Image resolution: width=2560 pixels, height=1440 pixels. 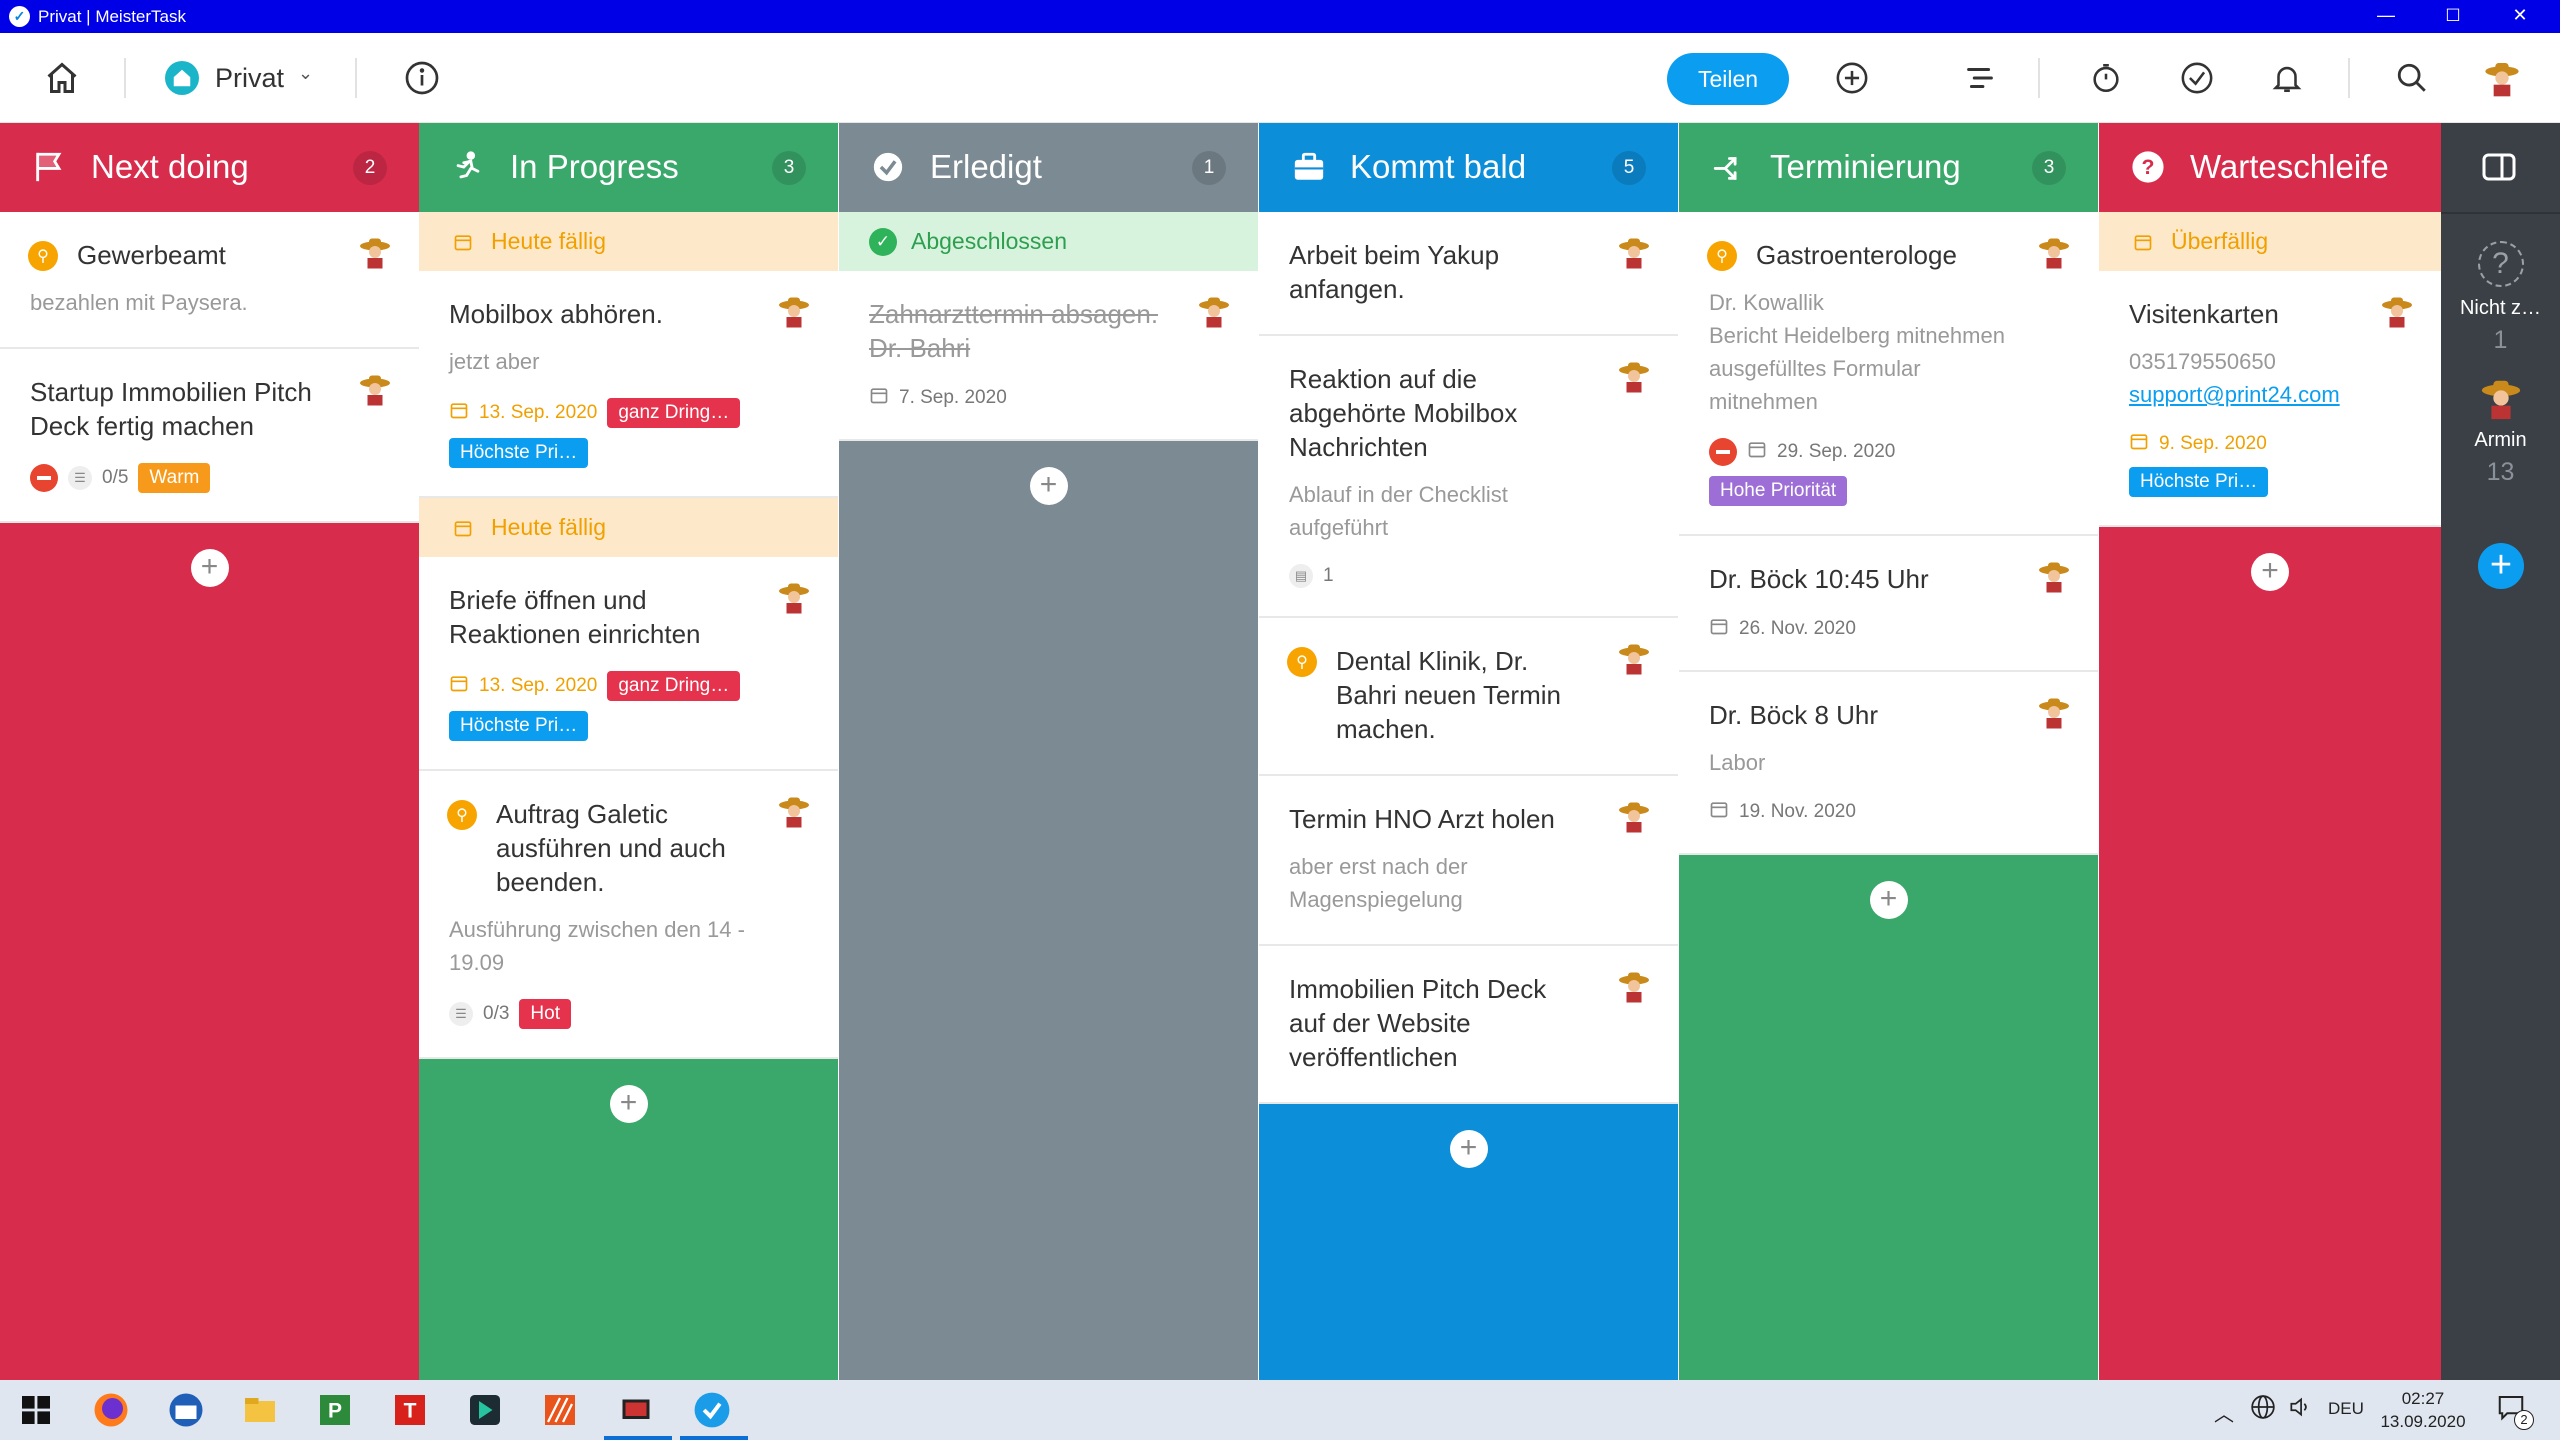 I want to click on column-name: Warteschleife, so click(x=2289, y=166).